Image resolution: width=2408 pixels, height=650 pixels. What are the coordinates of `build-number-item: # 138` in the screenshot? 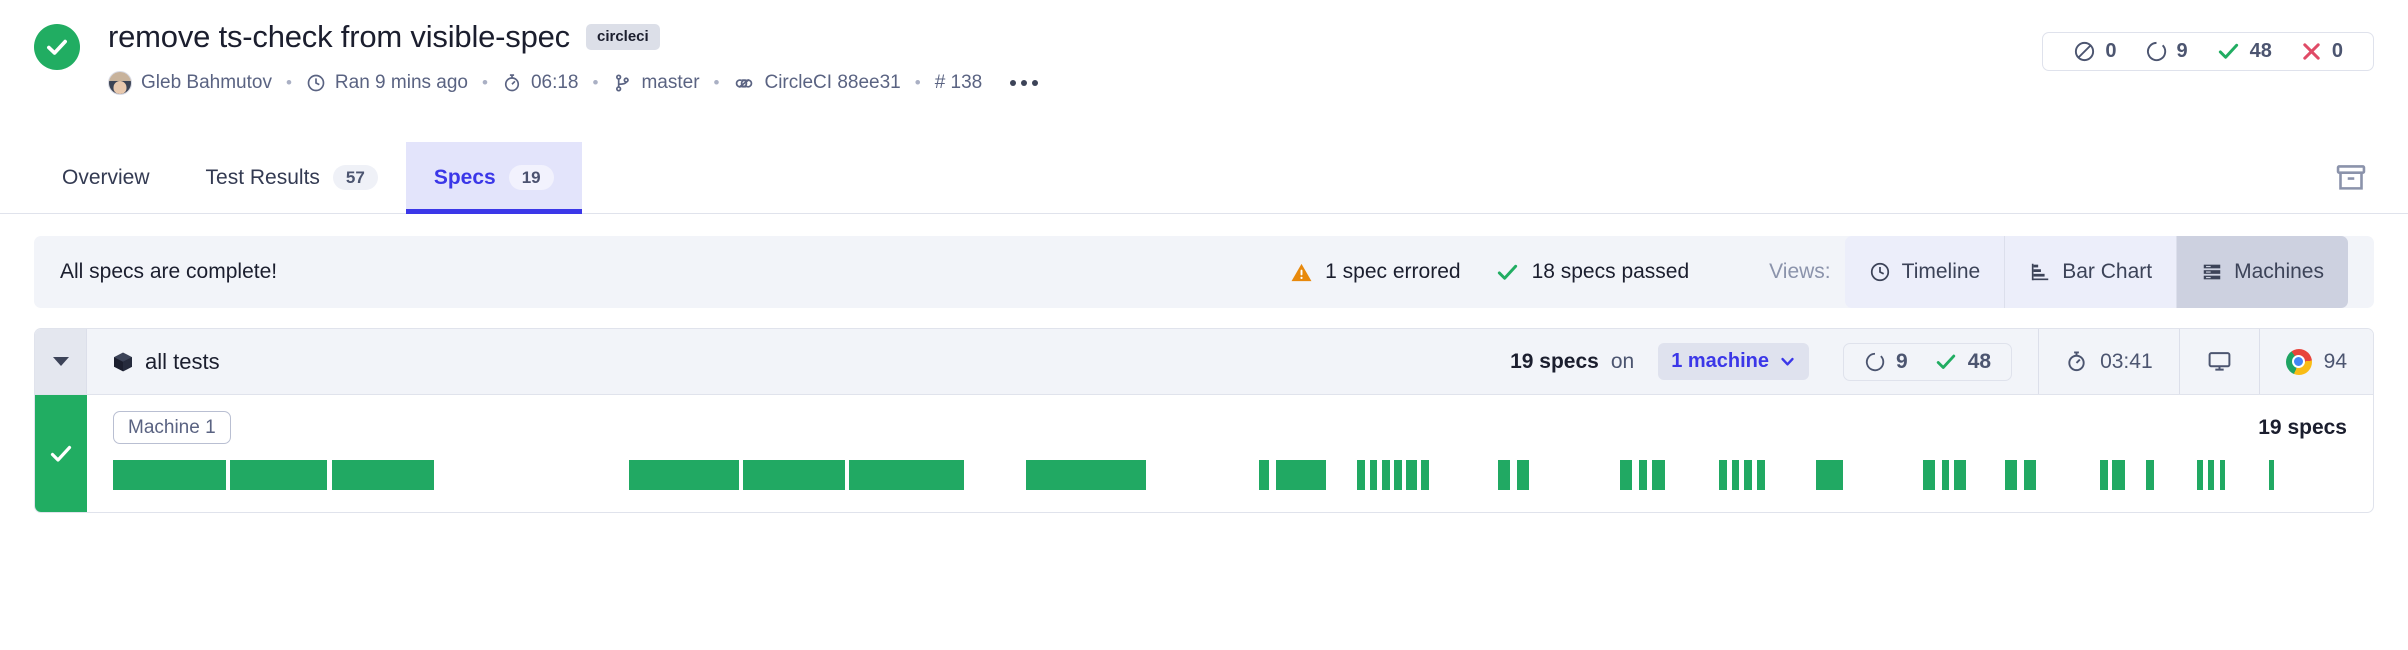 It's located at (959, 83).